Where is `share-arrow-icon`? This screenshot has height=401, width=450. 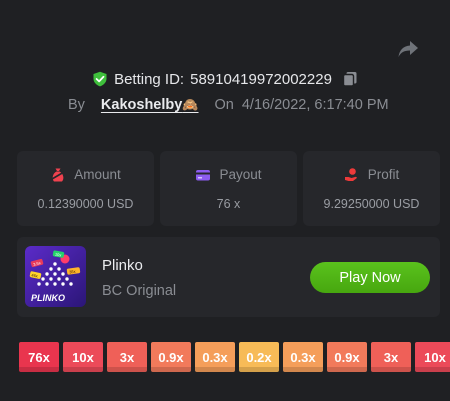 share-arrow-icon is located at coordinates (408, 49).